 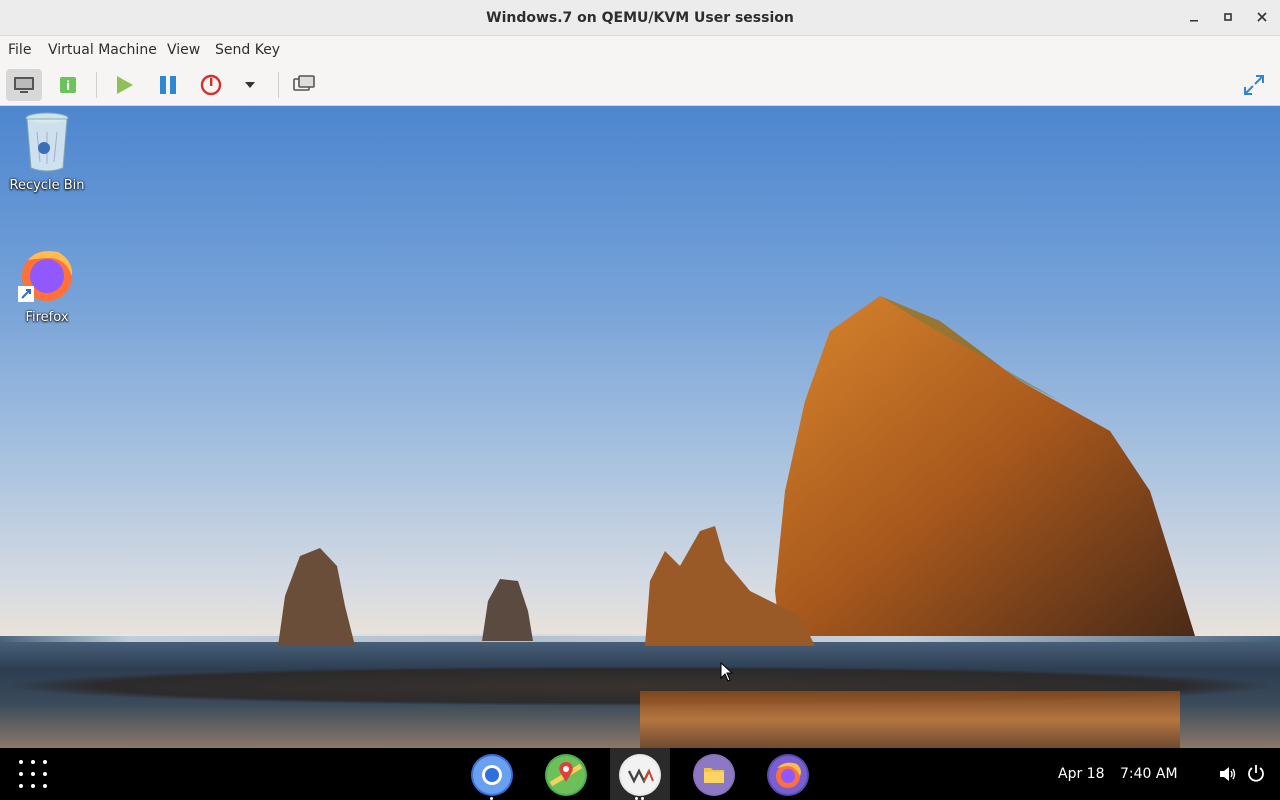 What do you see at coordinates (33, 774) in the screenshot?
I see `app-grid-button` at bounding box center [33, 774].